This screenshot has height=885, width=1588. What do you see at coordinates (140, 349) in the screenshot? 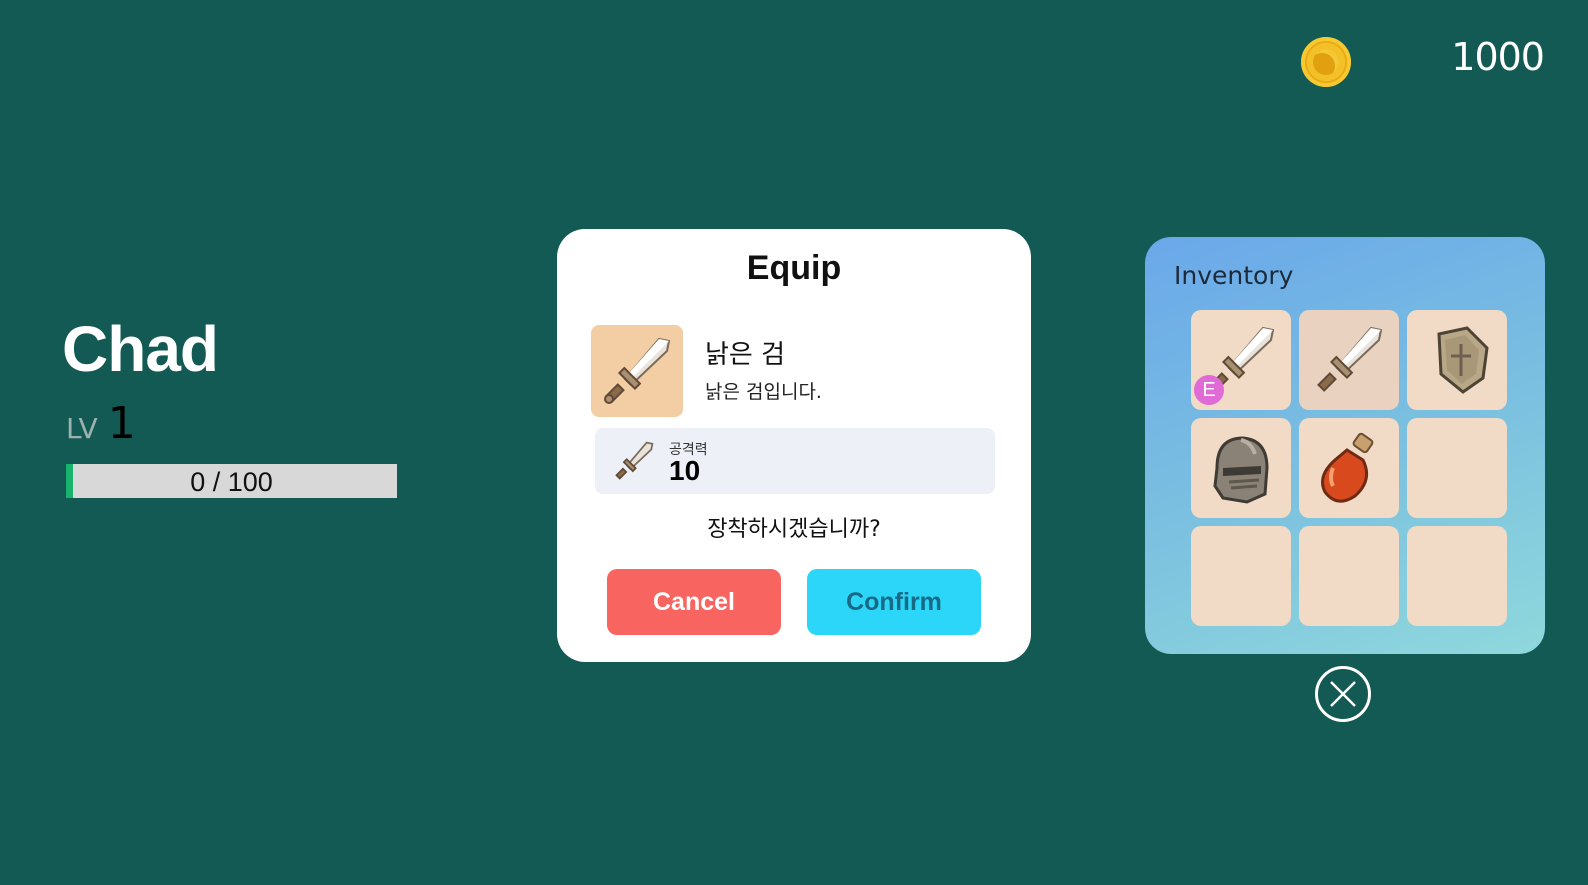
I see `player-name: Chad` at bounding box center [140, 349].